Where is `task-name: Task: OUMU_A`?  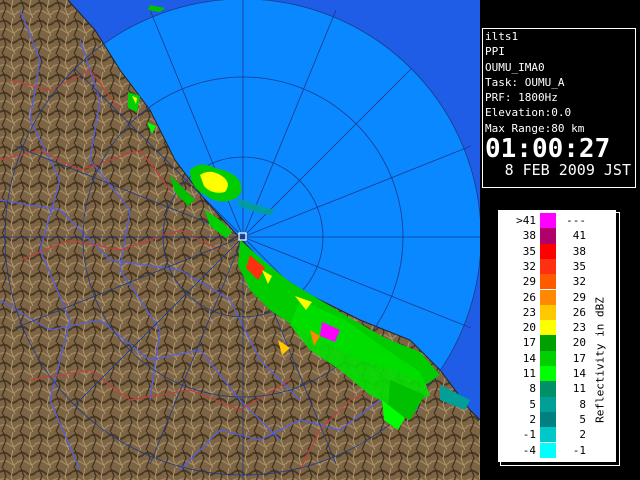 task-name: Task: OUMU_A is located at coordinates (525, 82).